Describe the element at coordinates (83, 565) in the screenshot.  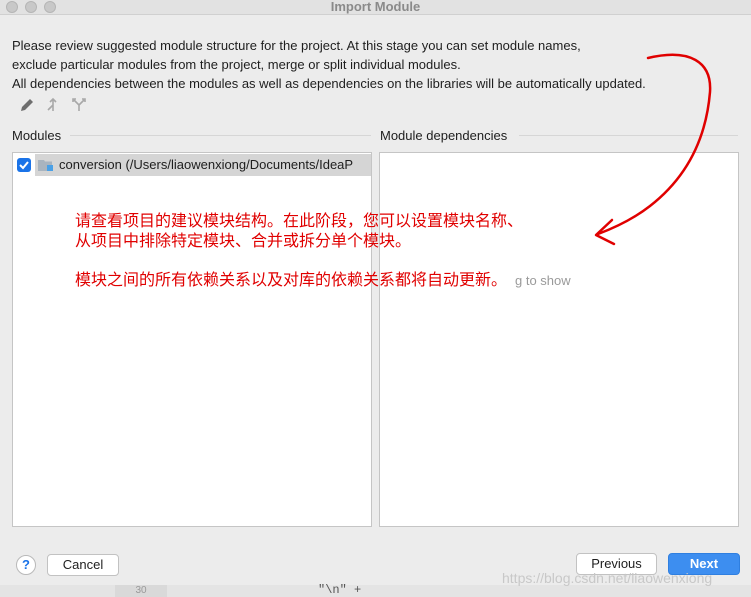
I see `cancel-button: Cancel` at that location.